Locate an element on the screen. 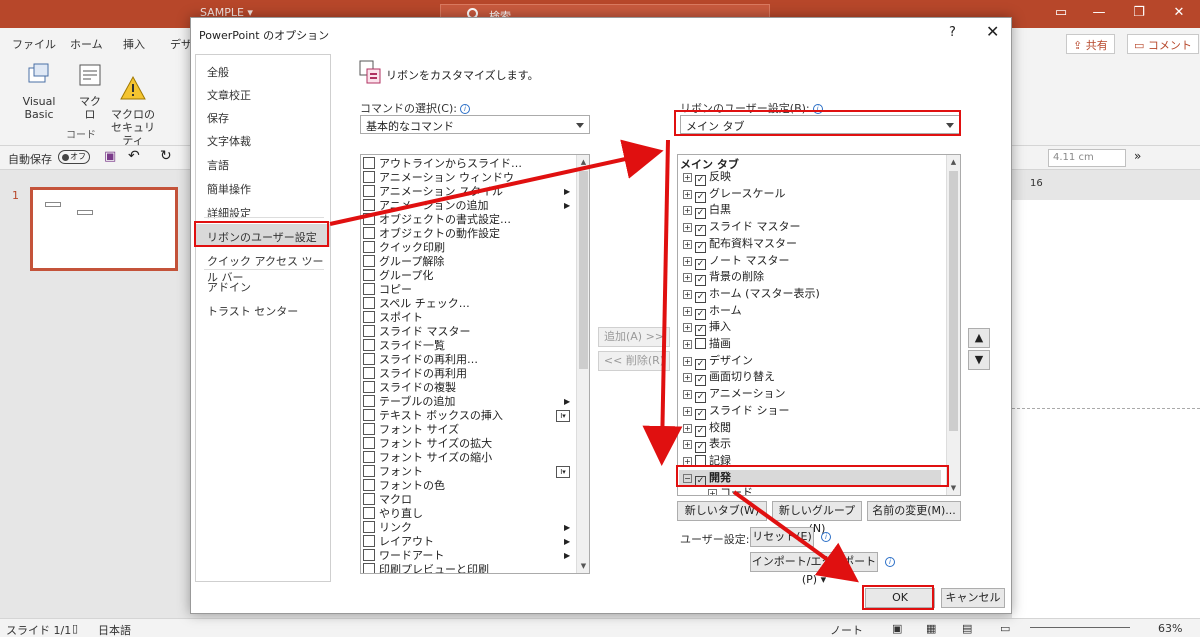  arrow-to-ribbon-dropdown is located at coordinates (496, 182).